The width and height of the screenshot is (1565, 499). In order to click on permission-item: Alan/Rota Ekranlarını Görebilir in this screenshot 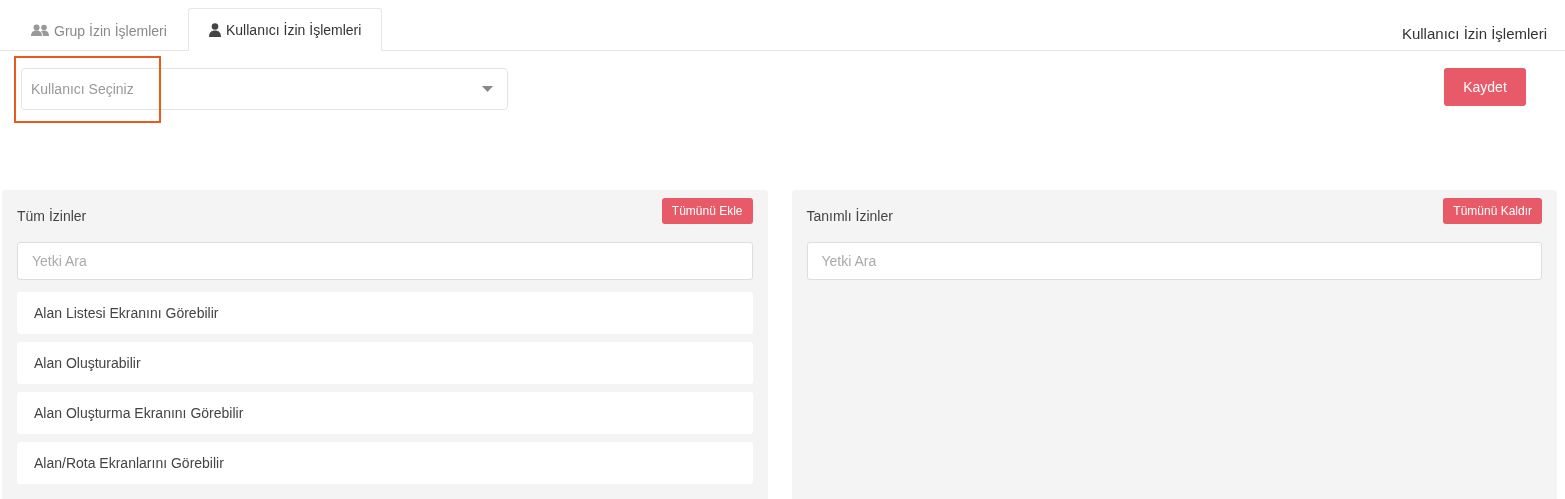, I will do `click(385, 463)`.